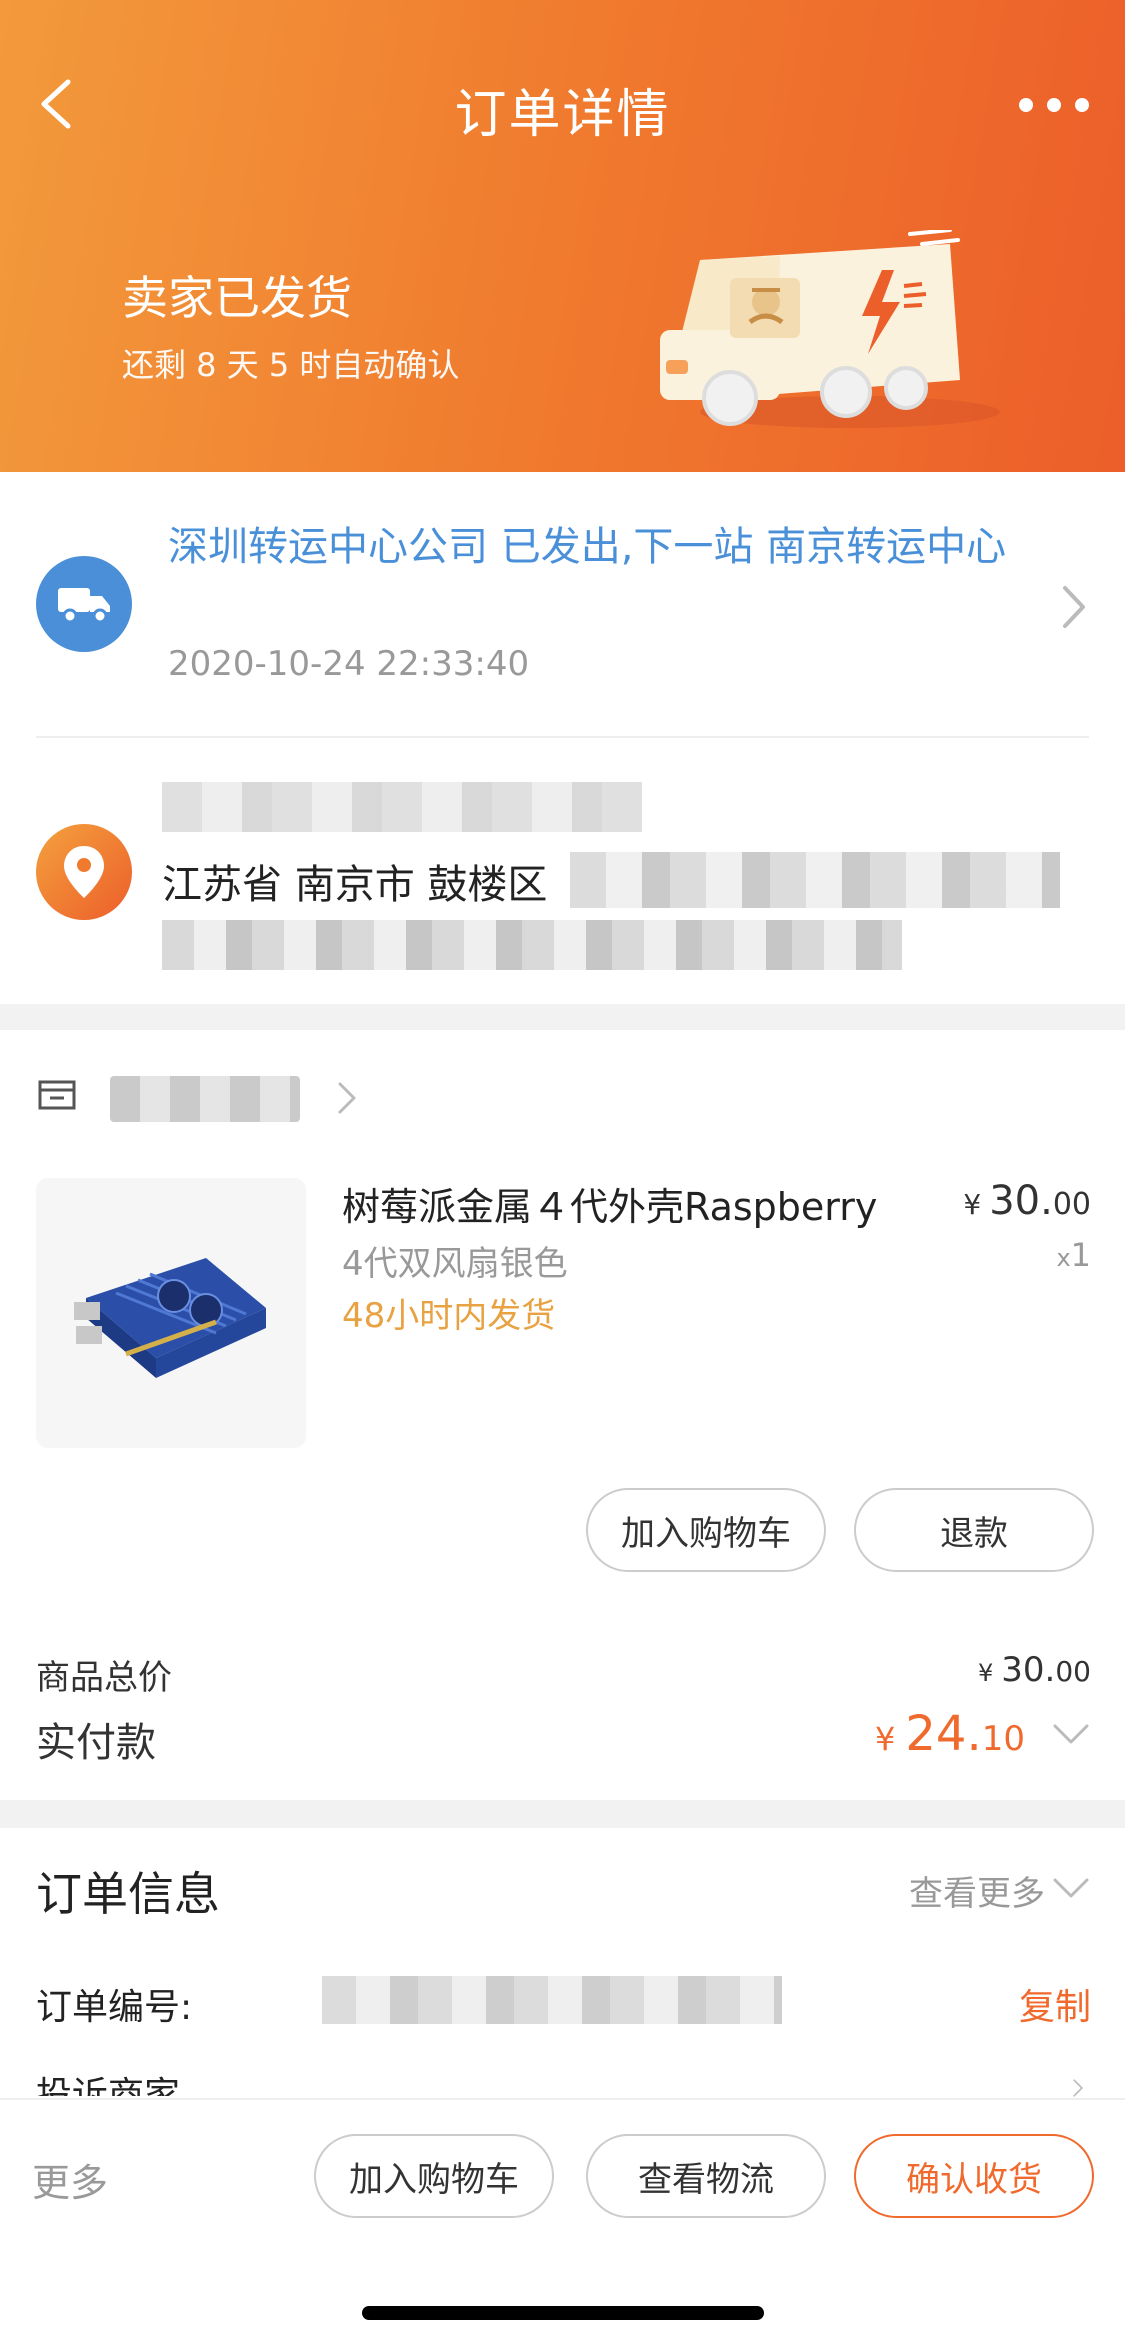 Image resolution: width=1125 pixels, height=2329 pixels. What do you see at coordinates (57, 1095) in the screenshot?
I see `shop-icon` at bounding box center [57, 1095].